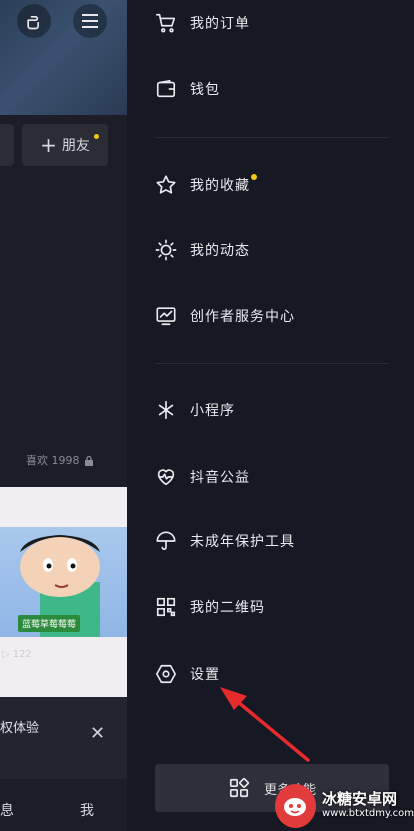  What do you see at coordinates (20, 728) in the screenshot?
I see `promo-text: 权体验` at bounding box center [20, 728].